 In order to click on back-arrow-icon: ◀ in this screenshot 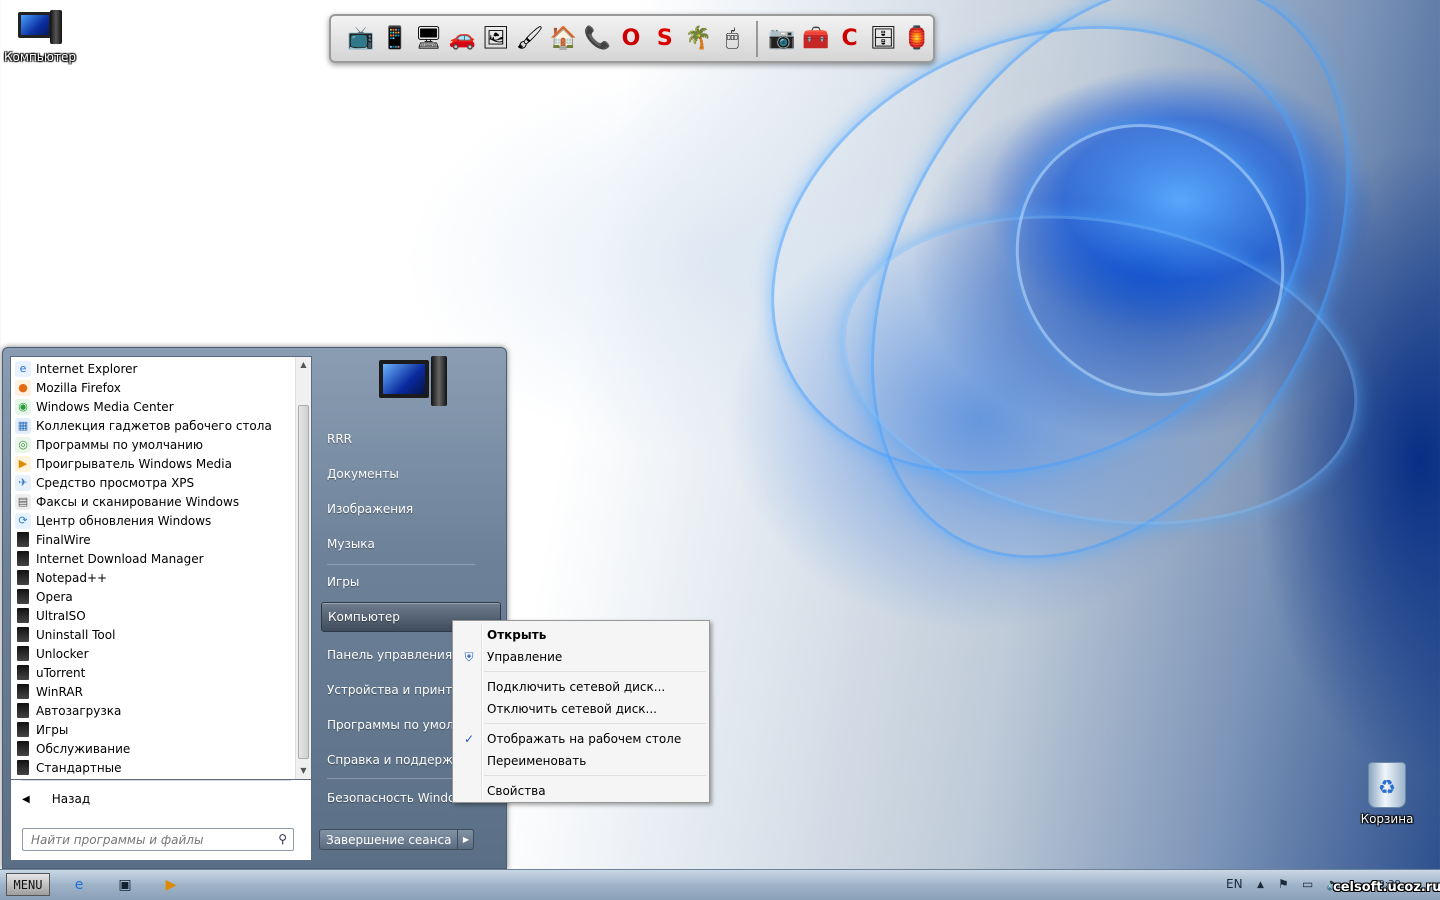, I will do `click(26, 799)`.